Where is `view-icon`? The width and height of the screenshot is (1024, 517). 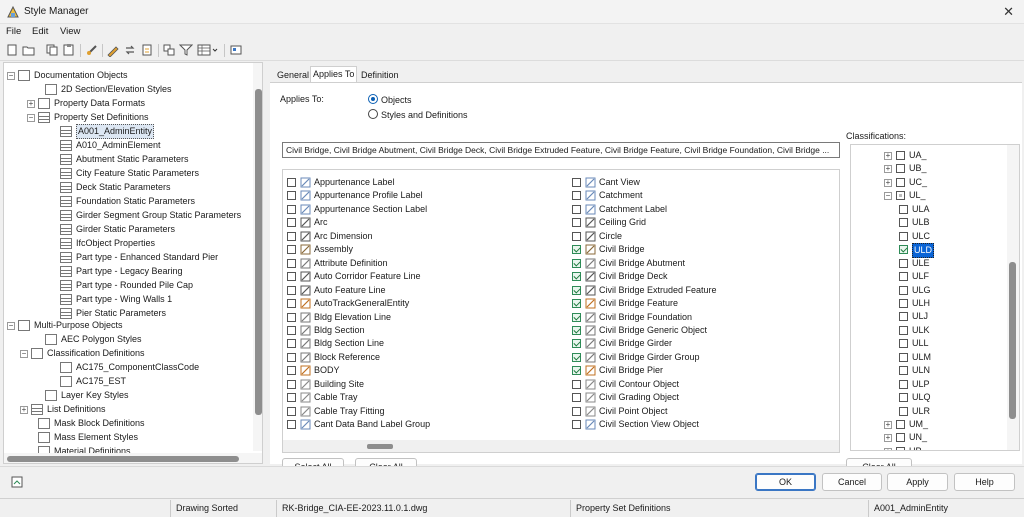 view-icon is located at coordinates (208, 50).